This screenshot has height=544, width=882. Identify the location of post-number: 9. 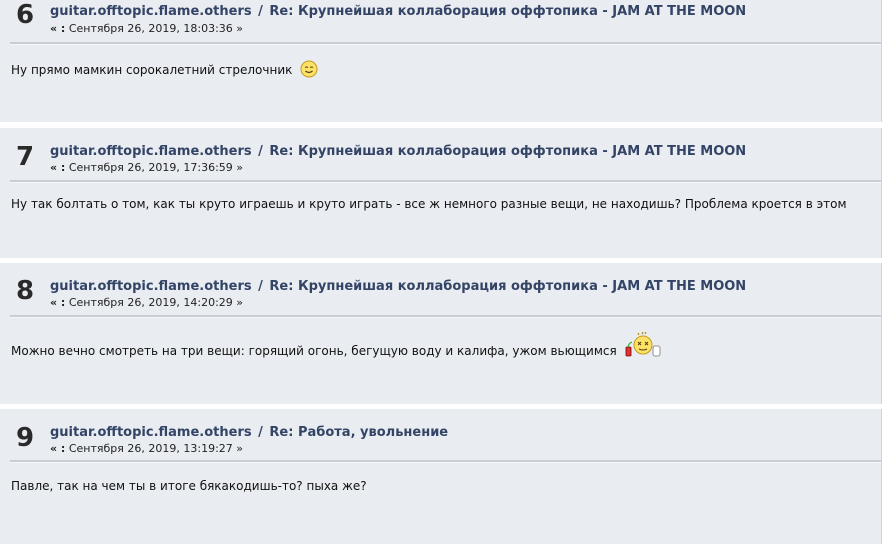
(25, 438).